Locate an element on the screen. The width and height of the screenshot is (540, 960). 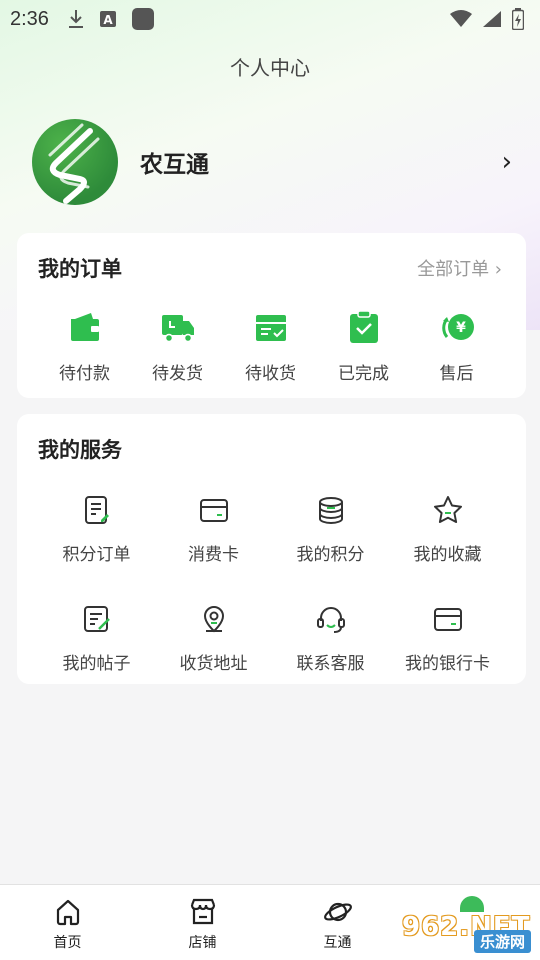
font-a-icon: A is located at coordinates (107, 19).